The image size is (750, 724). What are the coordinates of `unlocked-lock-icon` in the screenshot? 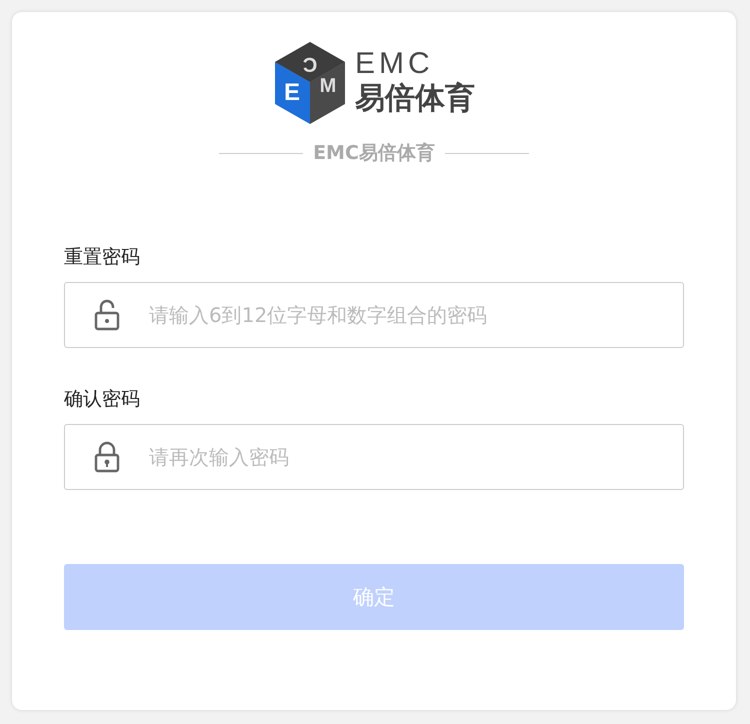 It's located at (107, 315).